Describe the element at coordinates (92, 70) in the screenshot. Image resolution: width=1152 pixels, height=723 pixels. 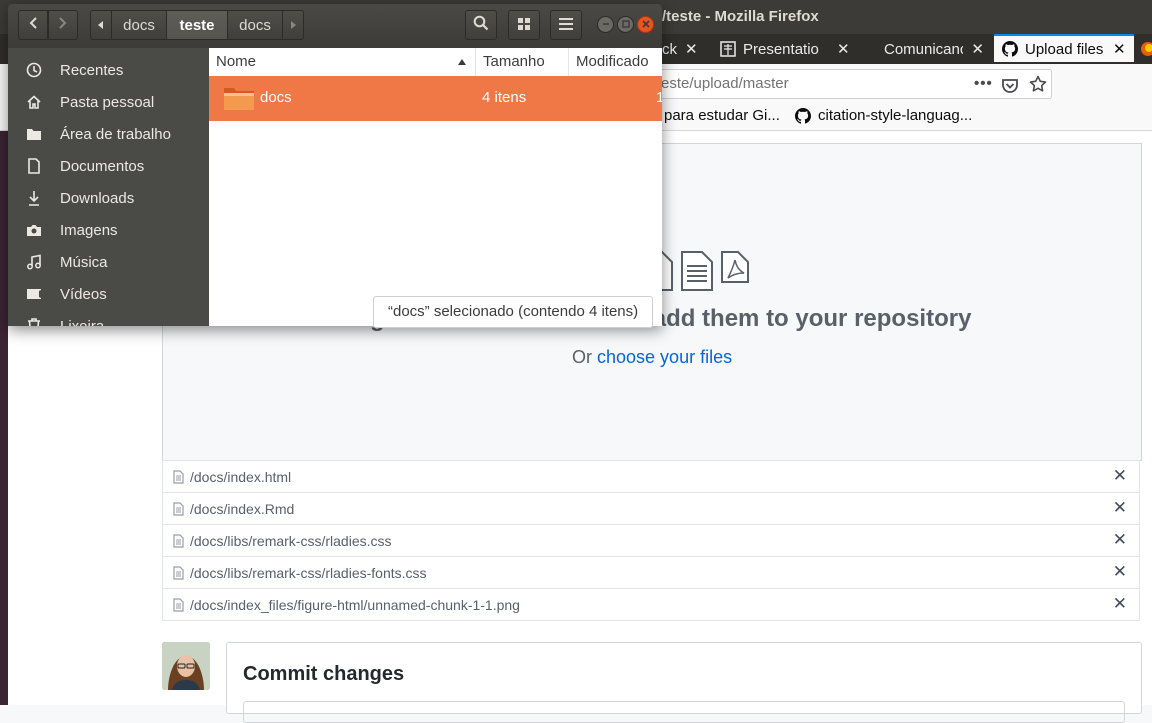
I see `sidebar-item-label: Recentes` at that location.